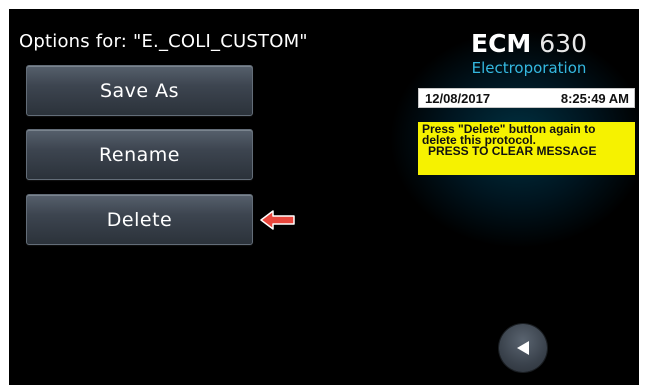  I want to click on back-triangle-icon, so click(523, 348).